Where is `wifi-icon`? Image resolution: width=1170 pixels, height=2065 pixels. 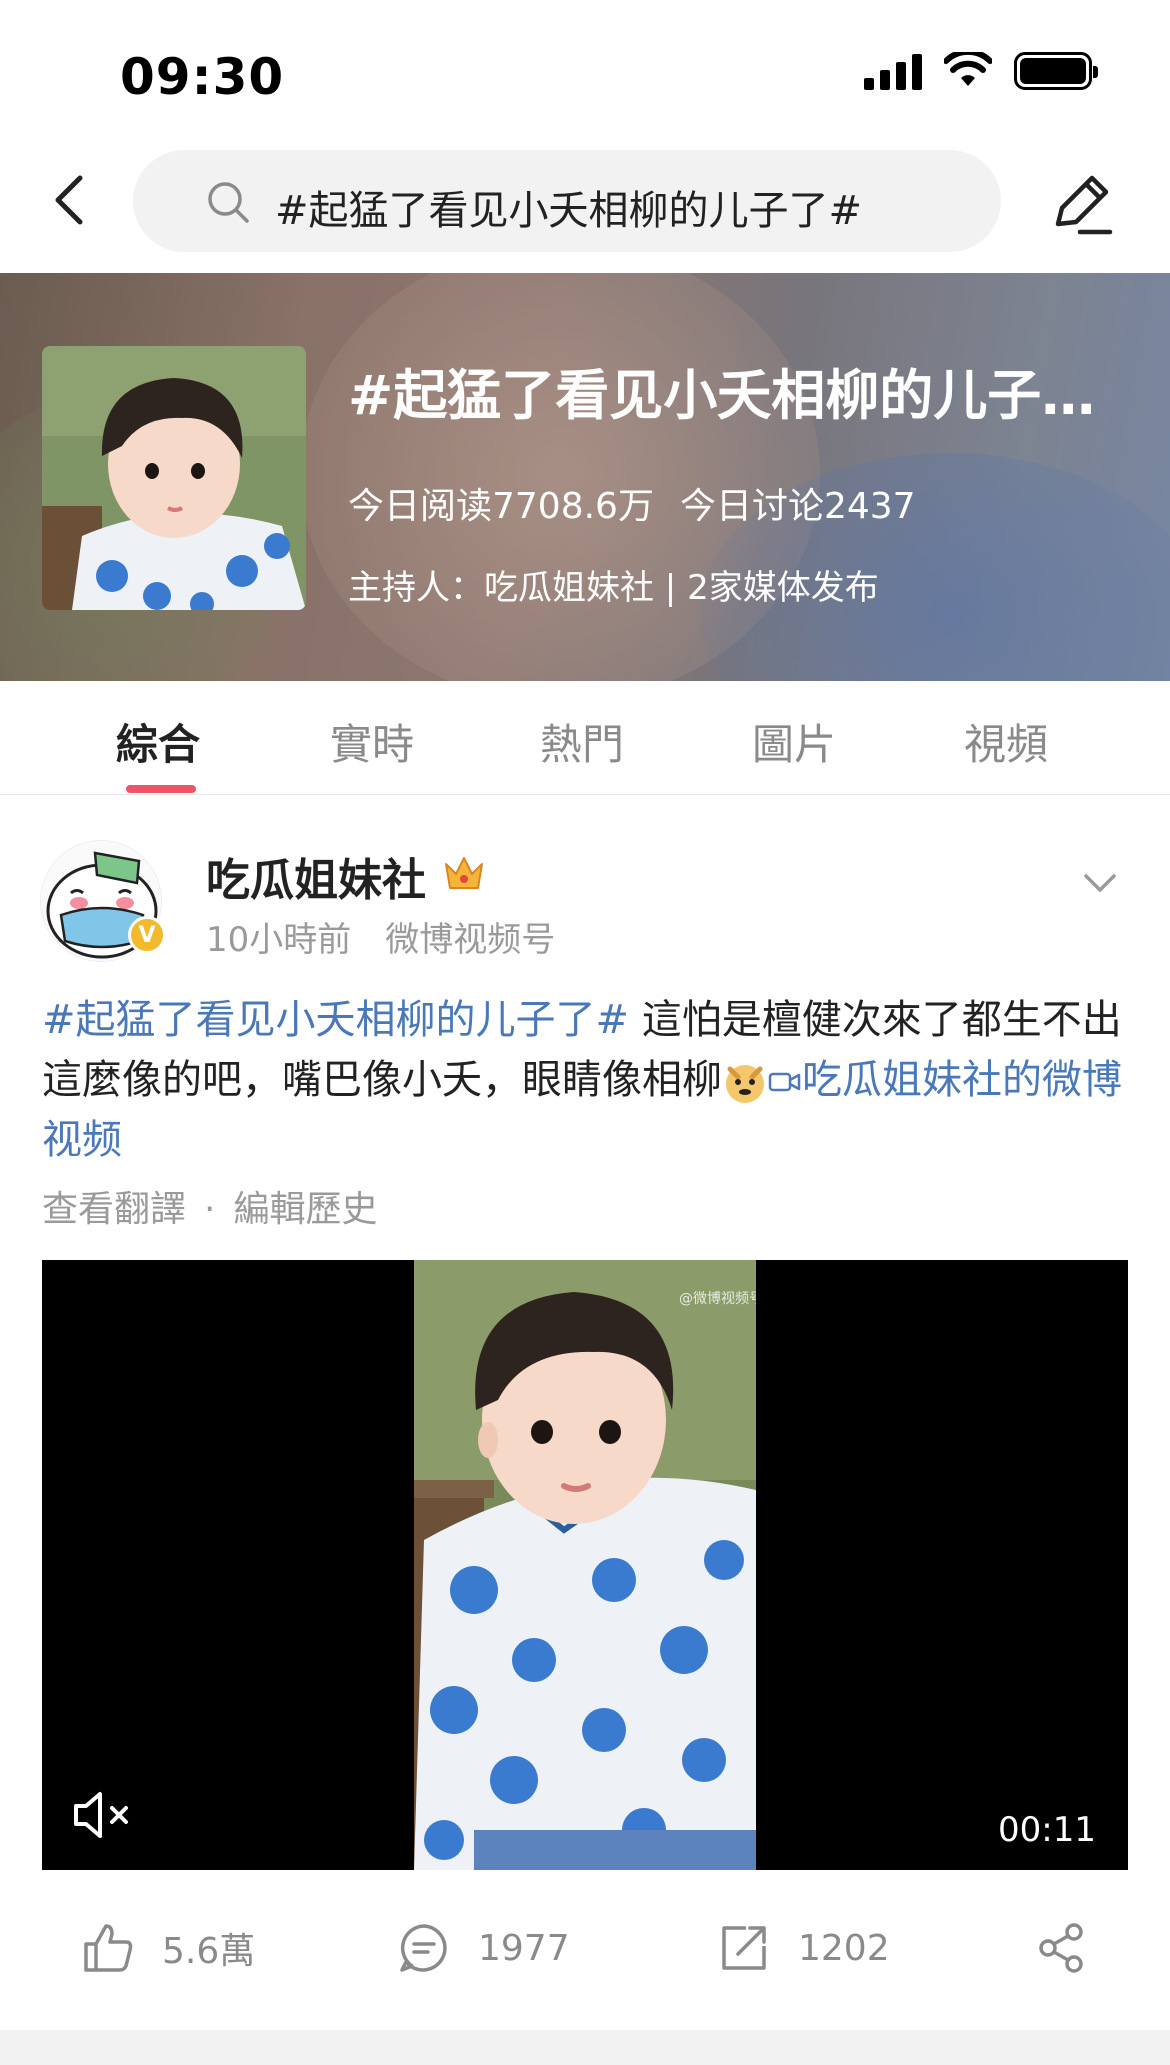
wifi-icon is located at coordinates (968, 69).